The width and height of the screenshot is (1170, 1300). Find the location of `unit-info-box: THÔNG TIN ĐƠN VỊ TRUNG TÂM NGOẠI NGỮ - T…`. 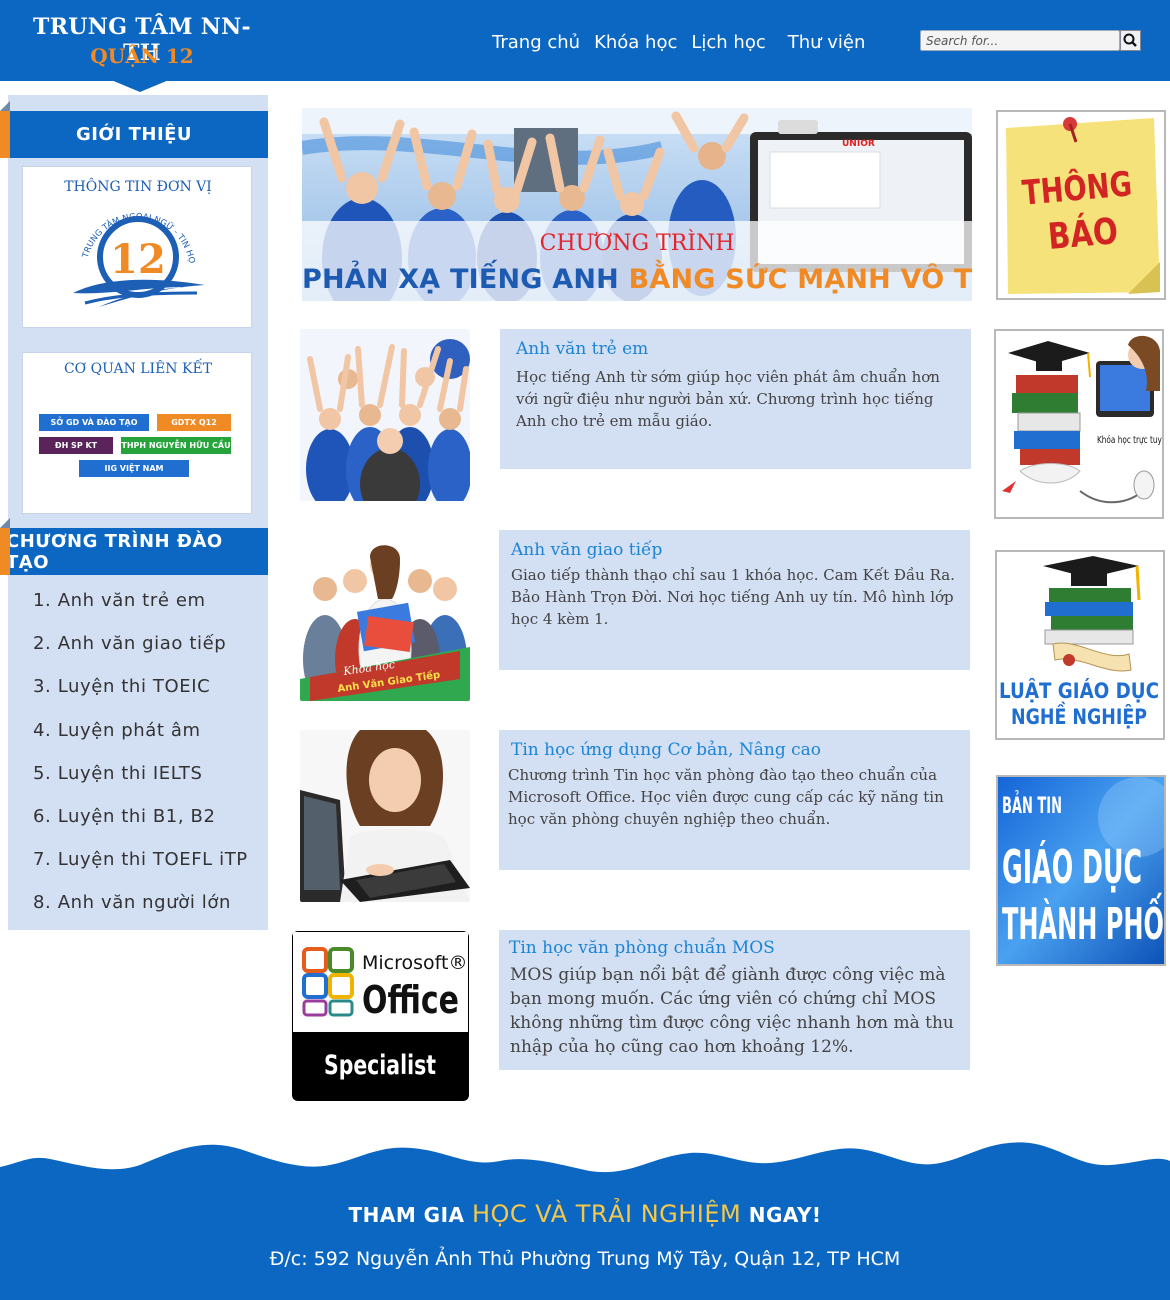

unit-info-box: THÔNG TIN ĐƠN VỊ TRUNG TÂM NGOẠI NGỮ - T… is located at coordinates (137, 247).